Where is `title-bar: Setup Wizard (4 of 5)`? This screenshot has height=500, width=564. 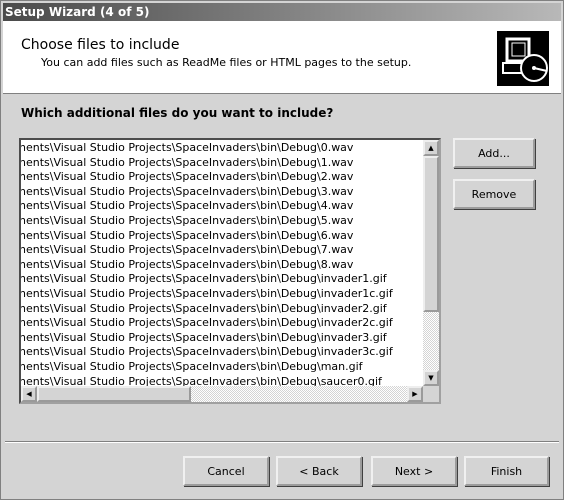
title-bar: Setup Wizard (4 of 5) is located at coordinates (282, 12).